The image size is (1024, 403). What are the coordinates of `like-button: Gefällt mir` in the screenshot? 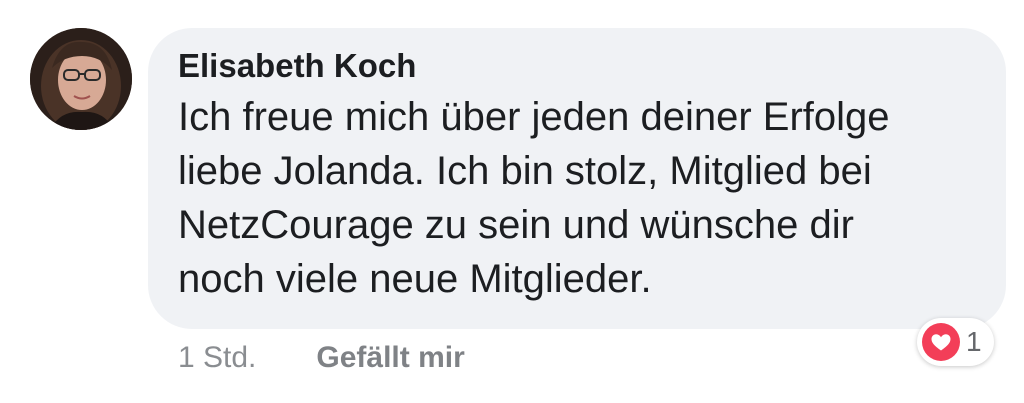 It's located at (390, 358).